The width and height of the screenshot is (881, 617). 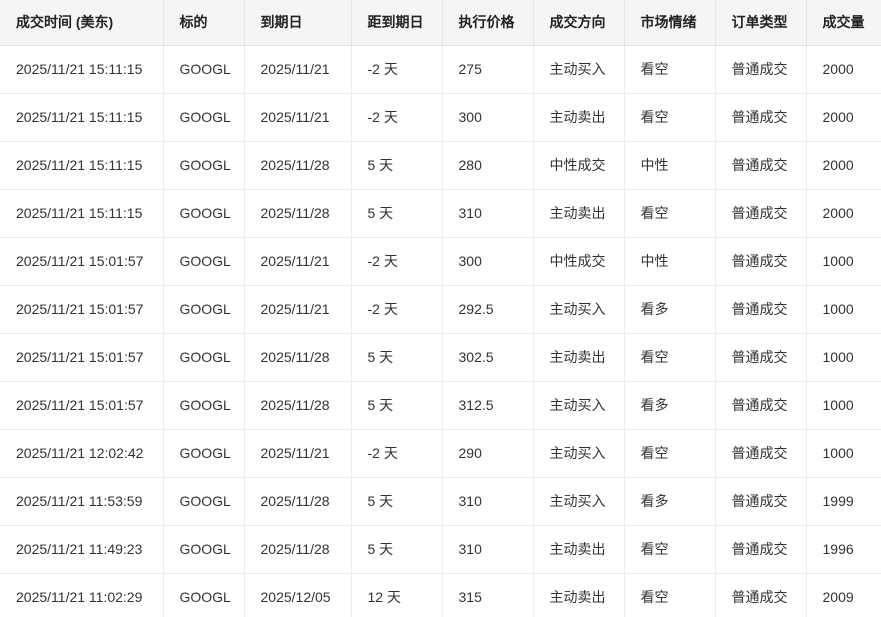 What do you see at coordinates (843, 23) in the screenshot?
I see `header-volume: 成交量` at bounding box center [843, 23].